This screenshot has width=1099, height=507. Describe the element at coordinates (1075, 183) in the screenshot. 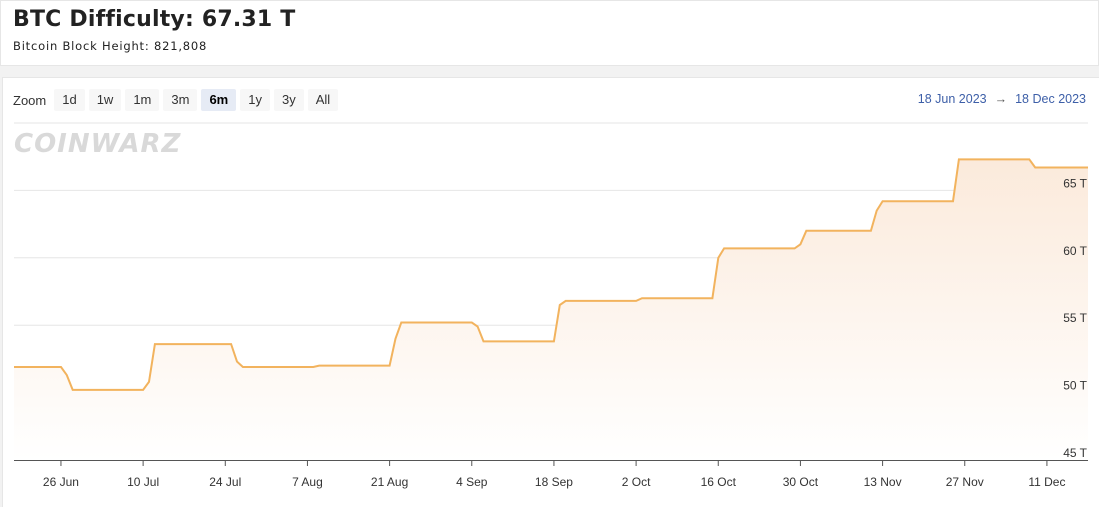

I see `y-tick-label: 65 T` at that location.